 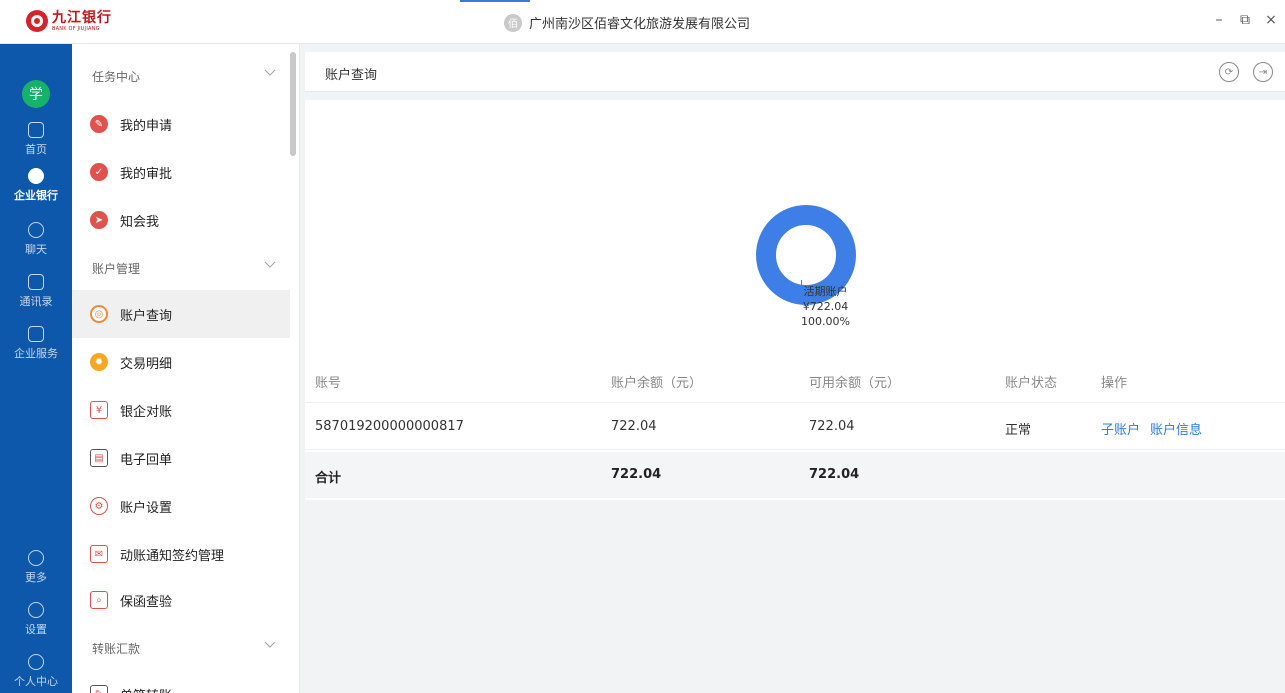 What do you see at coordinates (146, 364) in the screenshot?
I see `menu-item-label: 交易明细` at bounding box center [146, 364].